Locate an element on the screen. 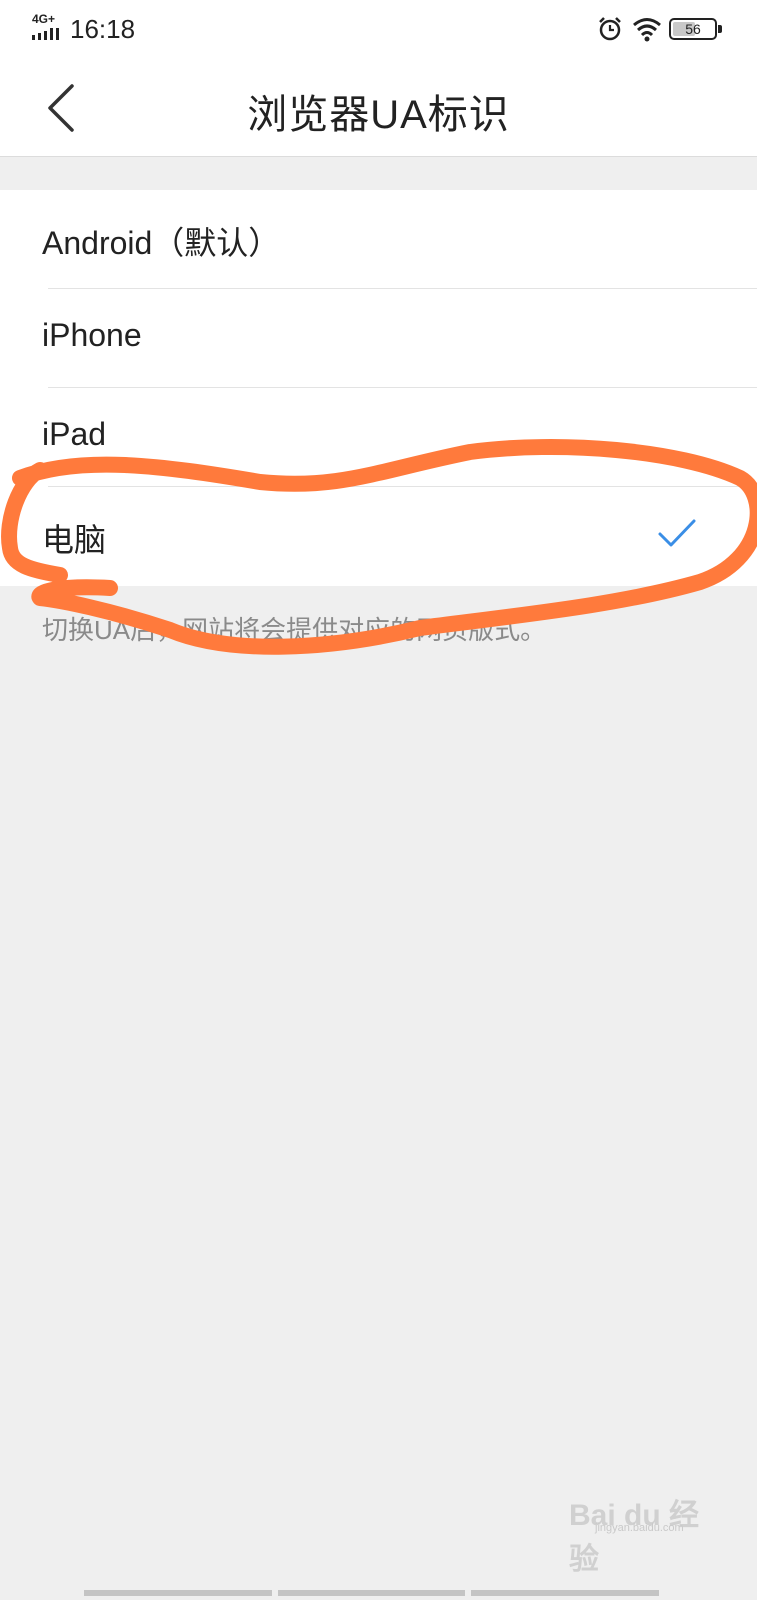 This screenshot has height=1600, width=757. watermark-url: jingyan.baidu.com is located at coordinates (639, 1528).